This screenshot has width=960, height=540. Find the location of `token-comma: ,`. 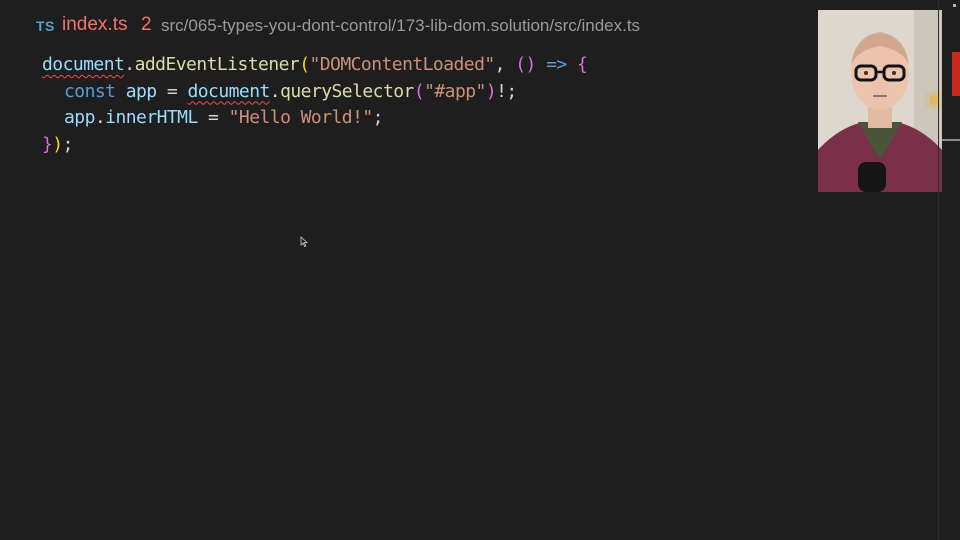

token-comma: , is located at coordinates (505, 64).